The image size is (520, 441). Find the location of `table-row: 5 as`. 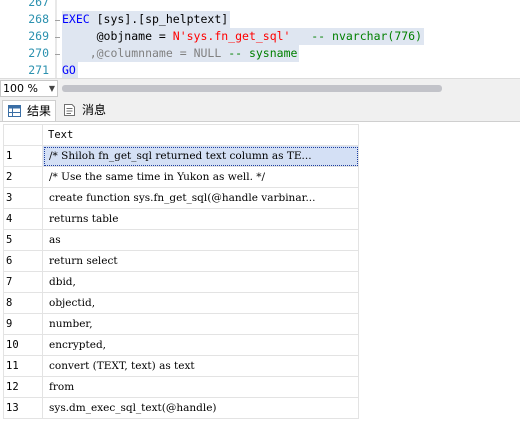

table-row: 5 as is located at coordinates (181, 240).